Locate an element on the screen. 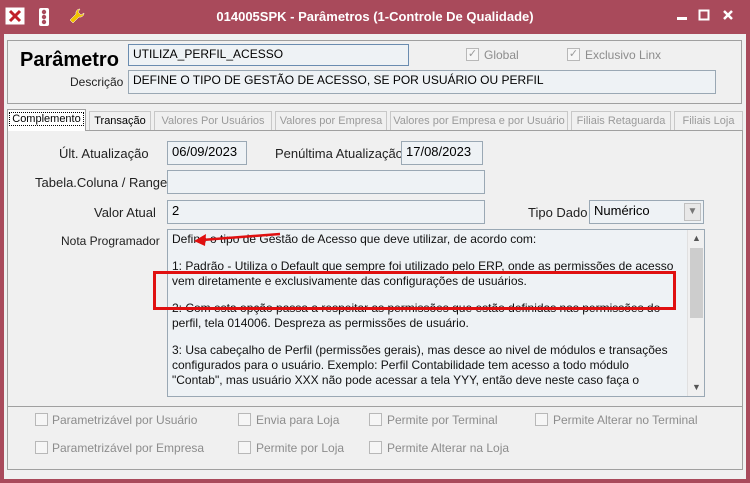 The height and width of the screenshot is (483, 750). tab-label: Filiais Loja is located at coordinates (708, 121).